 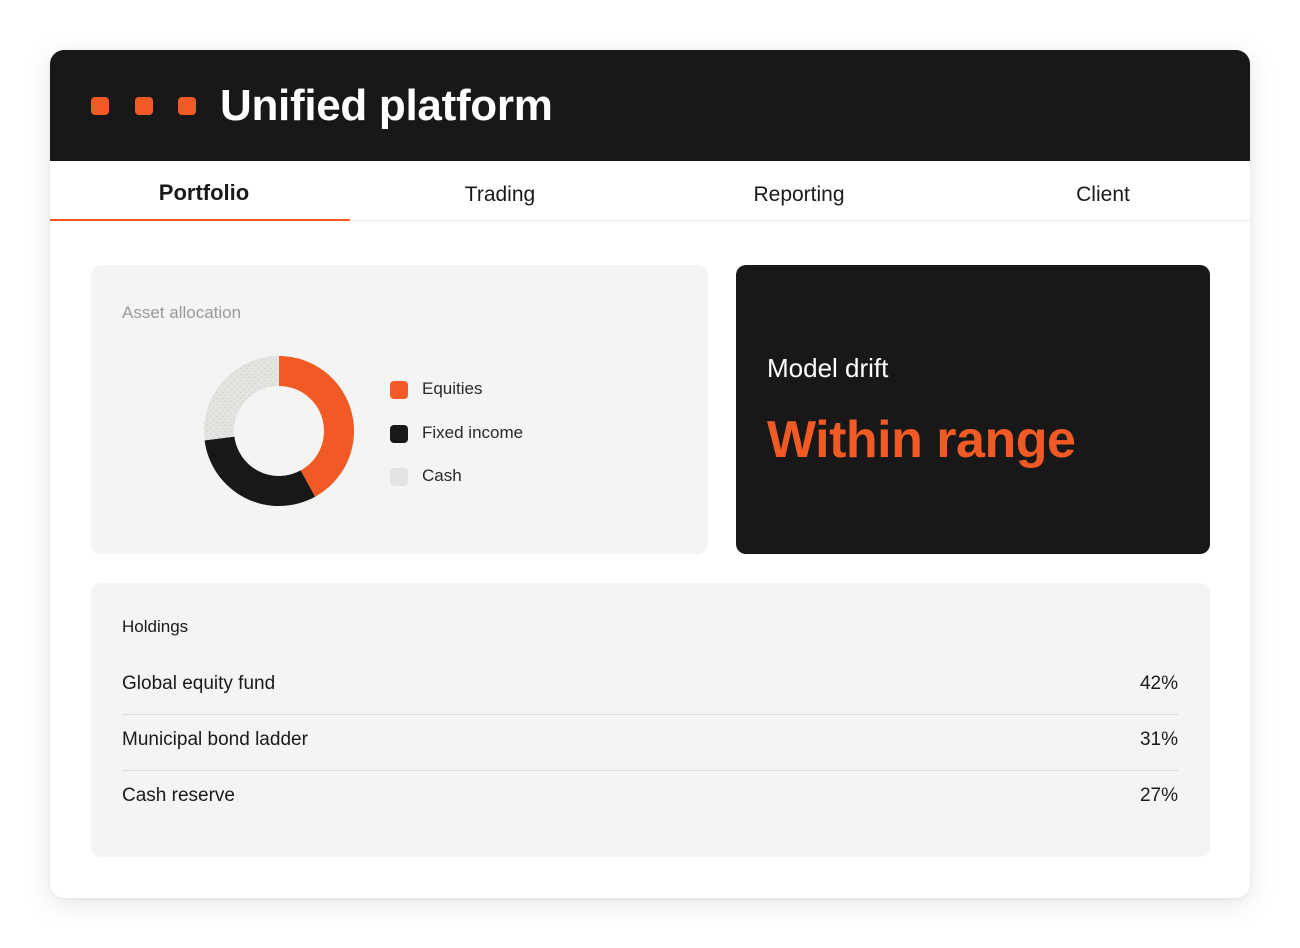 I want to click on holding-weight: 31%, so click(x=1158, y=739).